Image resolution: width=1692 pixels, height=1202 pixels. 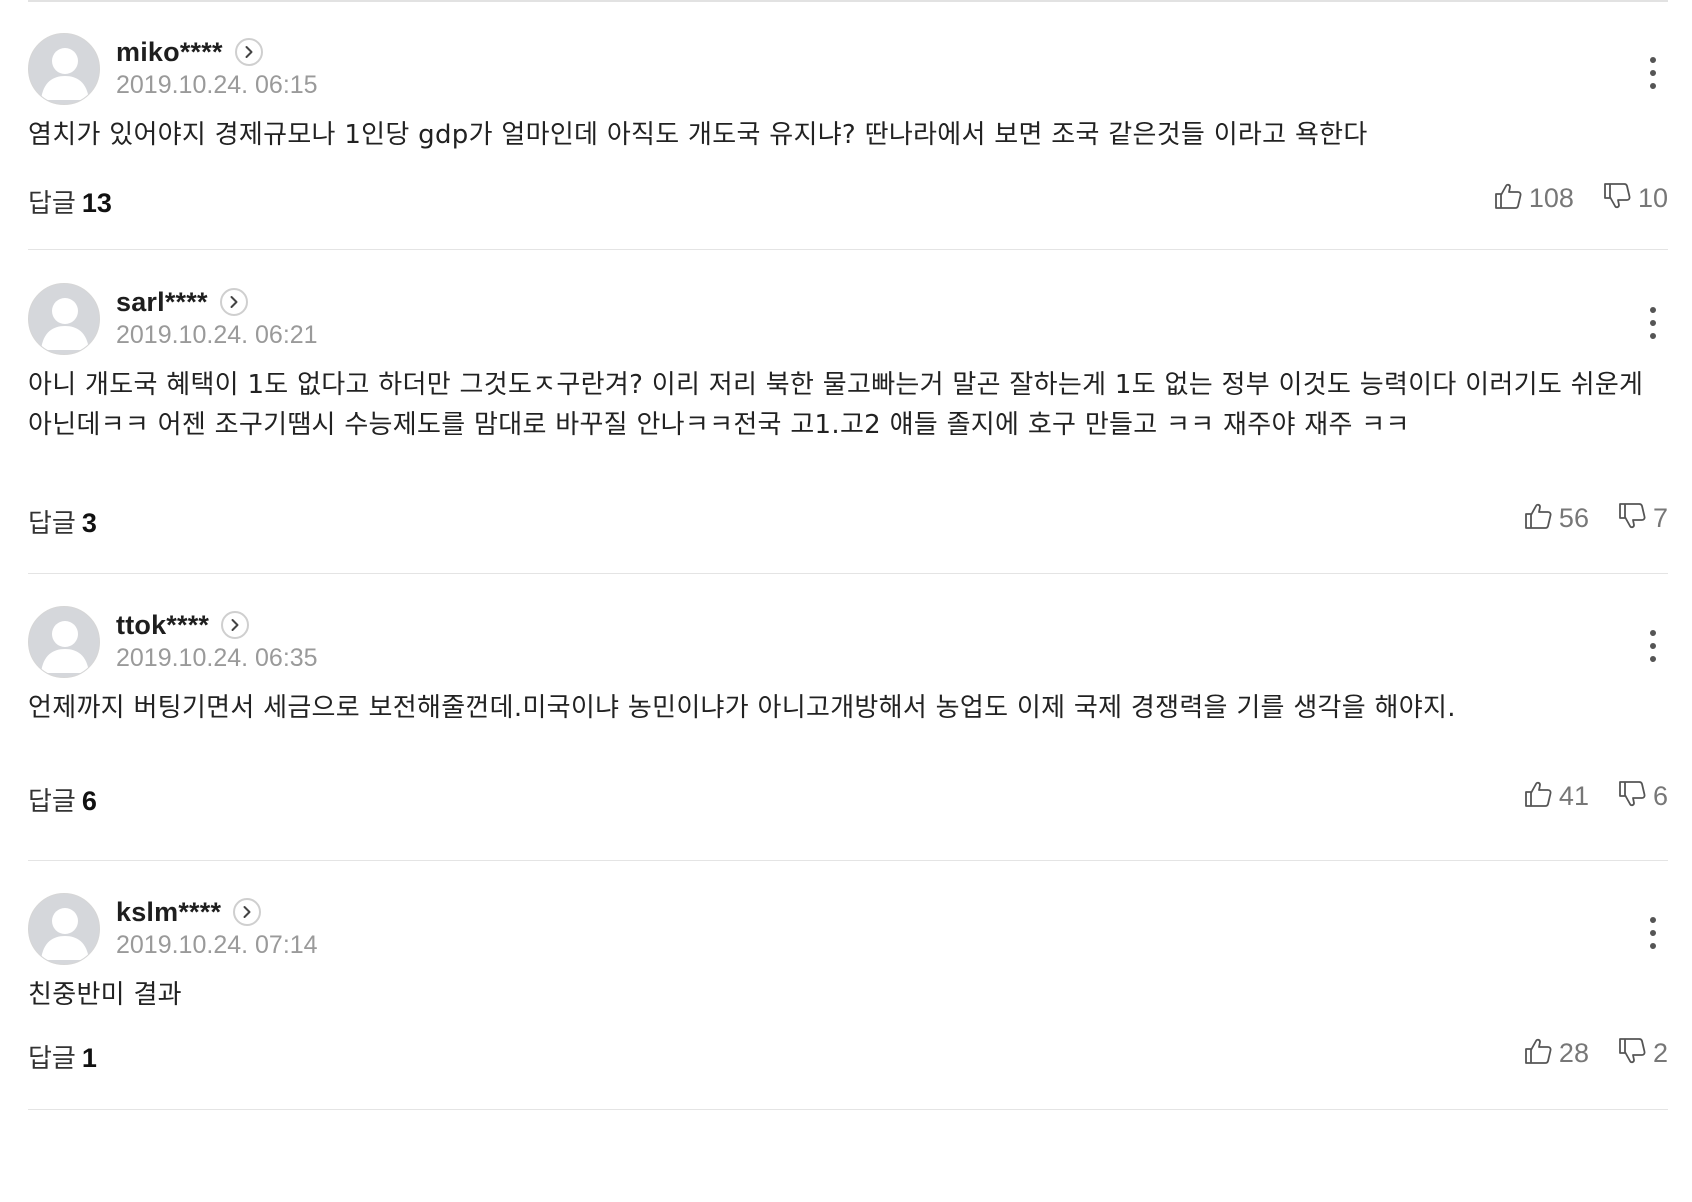 What do you see at coordinates (168, 912) in the screenshot?
I see `username: kslm****` at bounding box center [168, 912].